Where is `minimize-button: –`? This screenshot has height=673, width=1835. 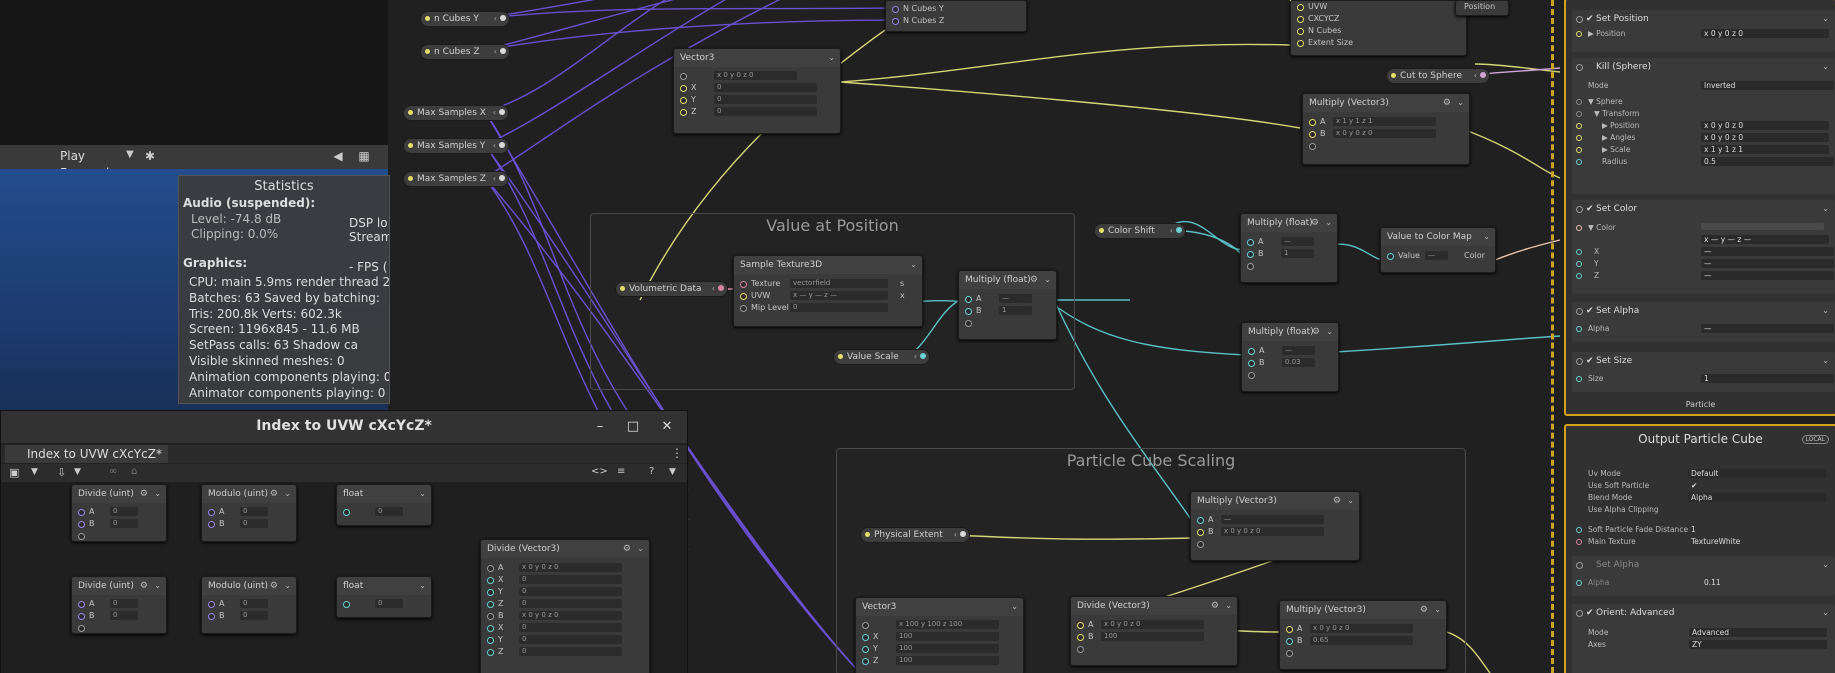
minimize-button: – is located at coordinates (600, 427).